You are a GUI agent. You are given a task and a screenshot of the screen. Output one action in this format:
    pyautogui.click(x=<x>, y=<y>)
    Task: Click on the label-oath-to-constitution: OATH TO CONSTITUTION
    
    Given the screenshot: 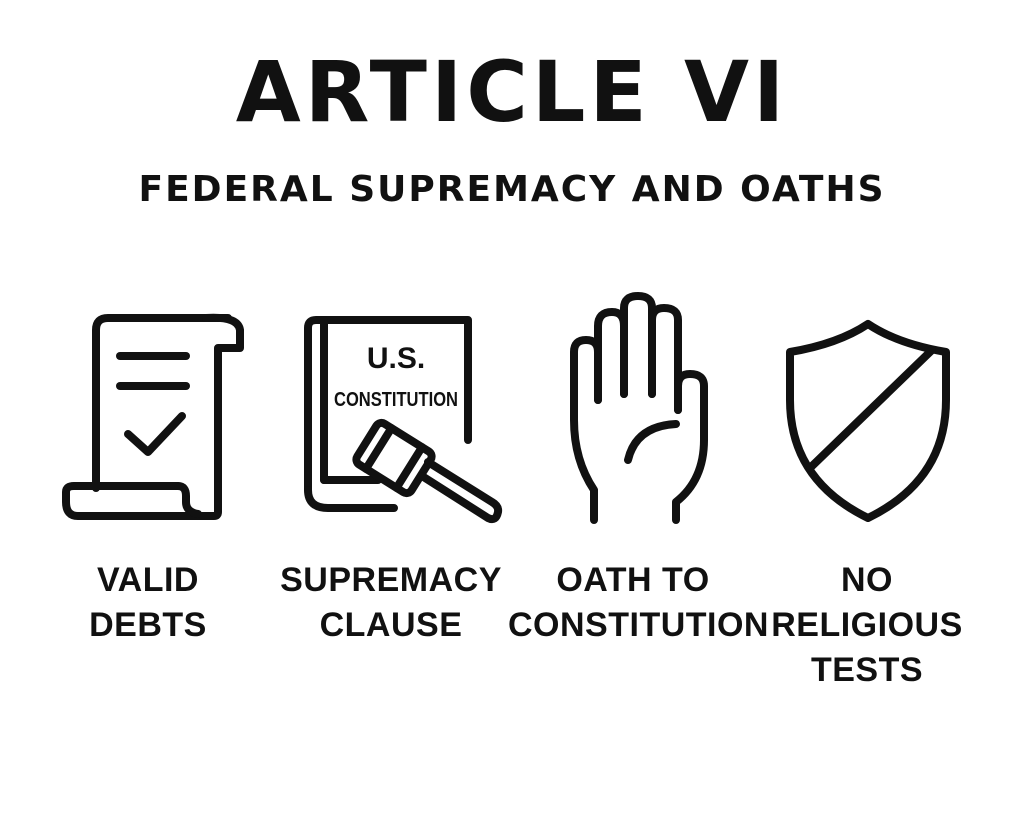 What is the action you would take?
    pyautogui.click(x=638, y=603)
    